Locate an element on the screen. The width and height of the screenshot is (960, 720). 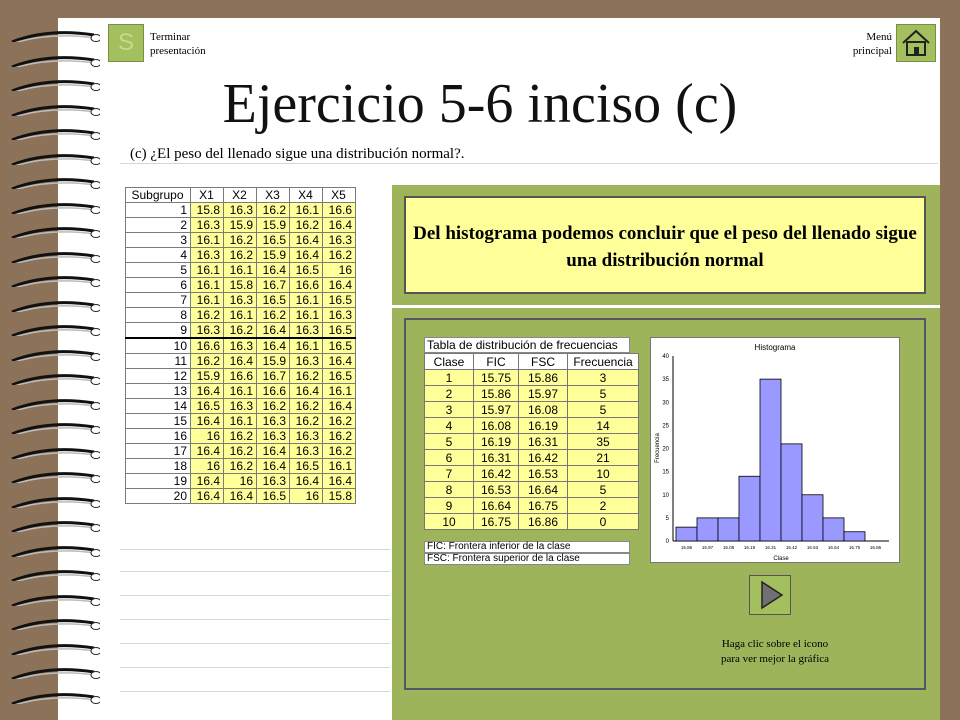
data-table-cell: 14 is located at coordinates (158, 406).